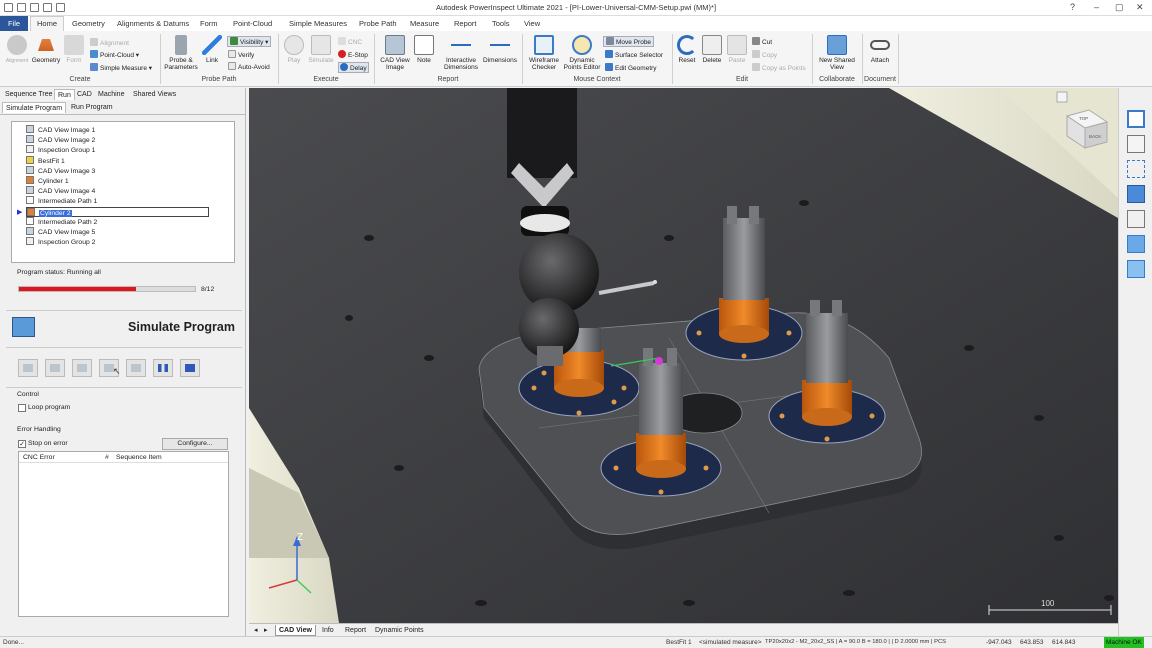 This screenshot has width=1152, height=648. Describe the element at coordinates (61, 201) in the screenshot. I see `tree-item: Intermediate Path 1` at that location.